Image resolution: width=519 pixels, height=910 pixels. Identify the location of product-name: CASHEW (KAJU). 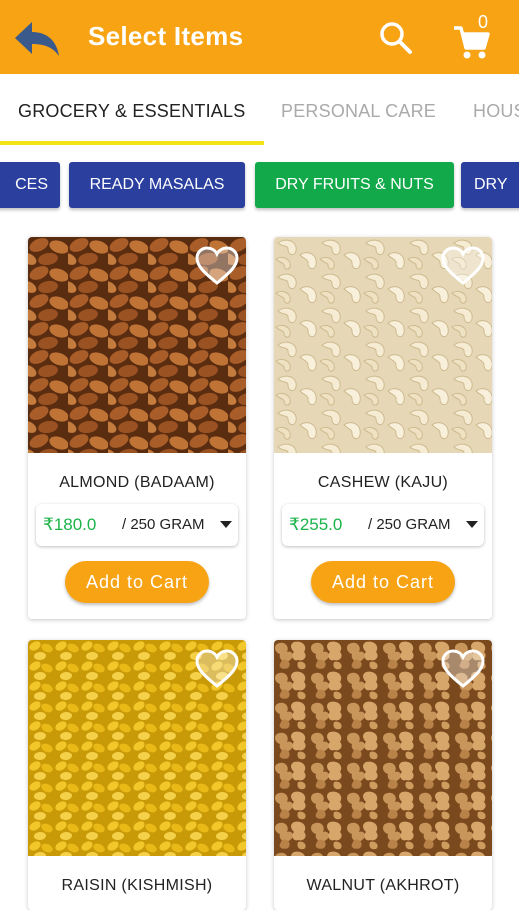
(383, 482).